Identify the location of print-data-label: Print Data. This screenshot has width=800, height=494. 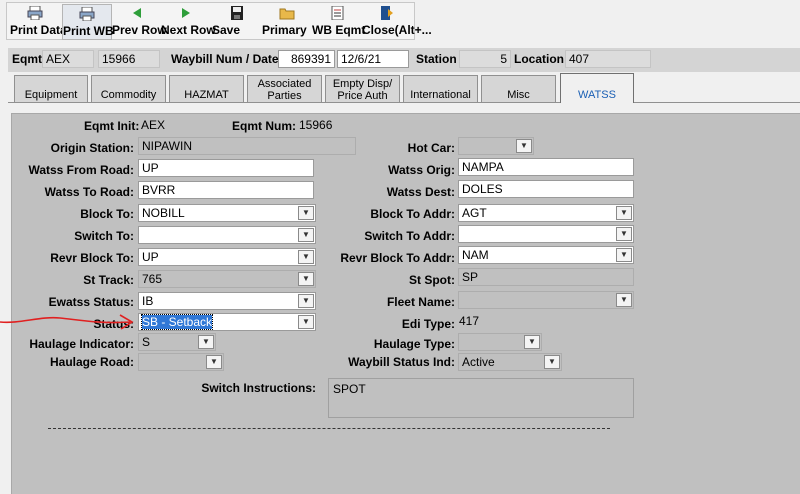
(38, 30).